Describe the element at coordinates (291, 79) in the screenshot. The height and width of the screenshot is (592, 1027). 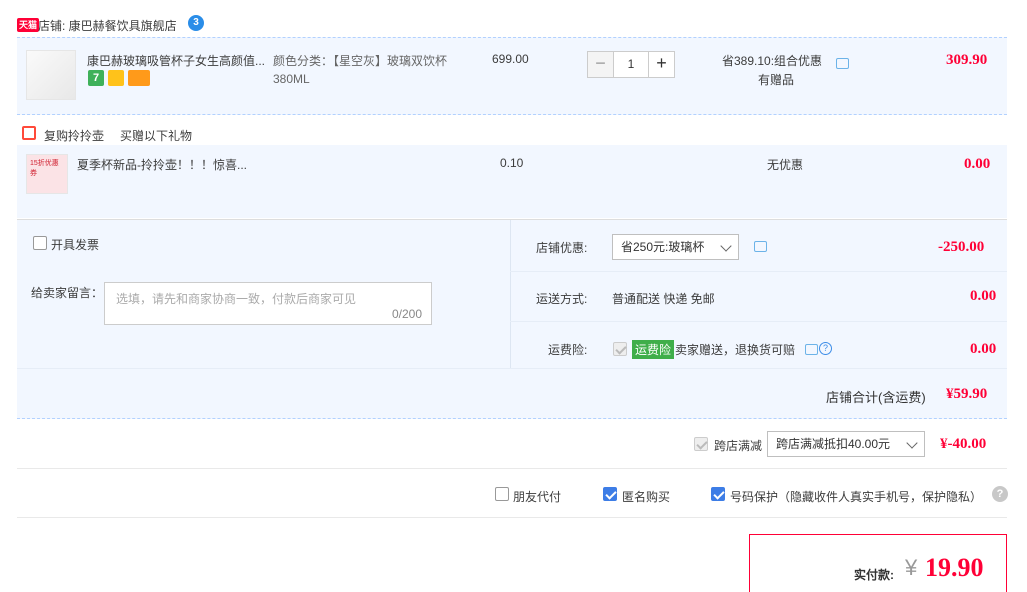
I see `item-size: 380ML` at that location.